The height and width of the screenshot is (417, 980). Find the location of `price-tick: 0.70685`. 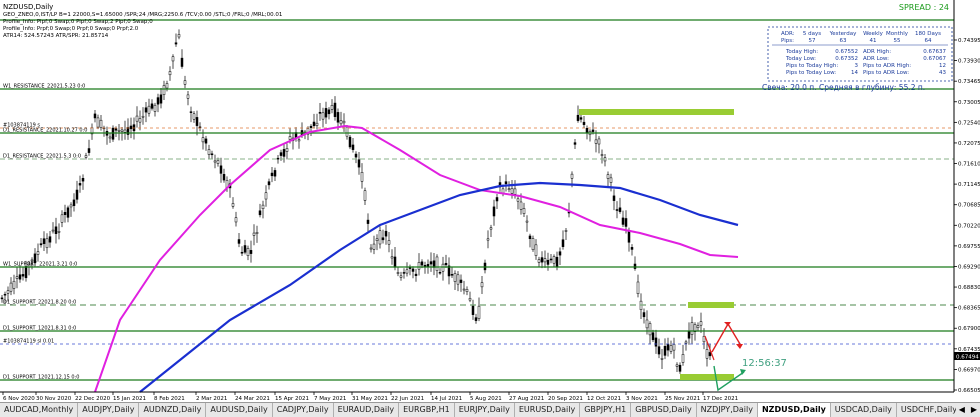

price-tick: 0.70685 is located at coordinates (969, 206).